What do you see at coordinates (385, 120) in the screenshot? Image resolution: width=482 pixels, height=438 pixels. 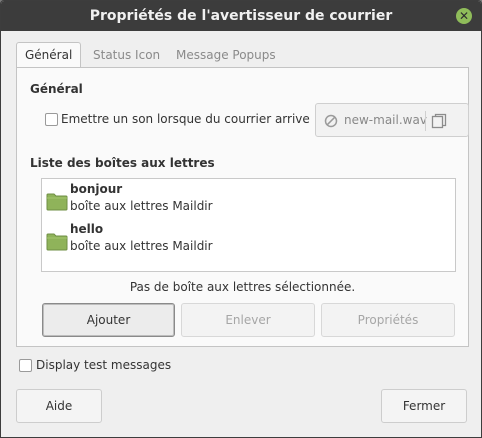 I see `sound-file-name: new-mail.wav` at bounding box center [385, 120].